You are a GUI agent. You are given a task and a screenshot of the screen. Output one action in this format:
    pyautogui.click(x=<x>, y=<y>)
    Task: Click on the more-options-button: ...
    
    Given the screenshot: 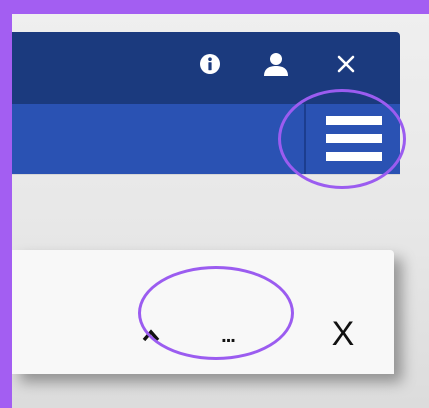 What is the action you would take?
    pyautogui.click(x=228, y=336)
    